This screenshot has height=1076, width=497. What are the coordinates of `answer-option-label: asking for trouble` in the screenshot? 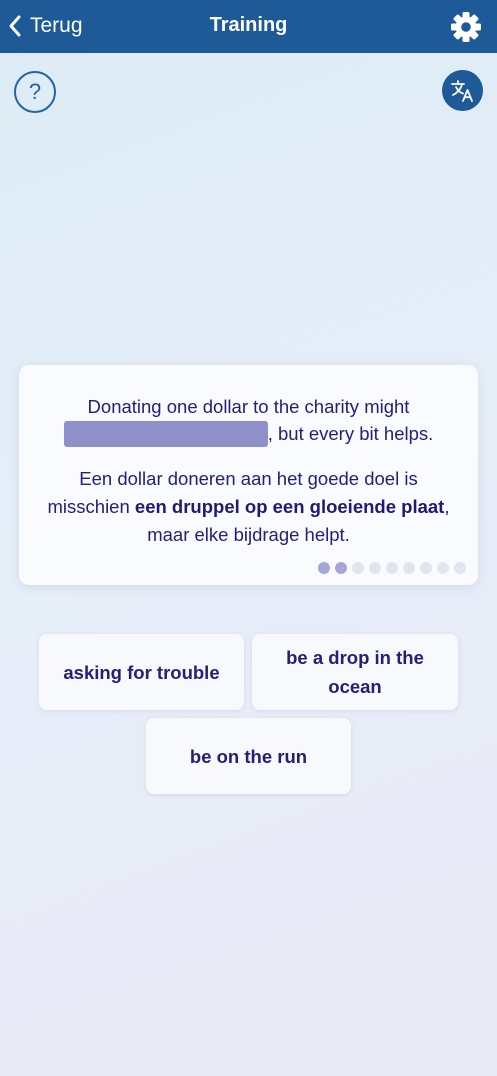 It's located at (141, 672).